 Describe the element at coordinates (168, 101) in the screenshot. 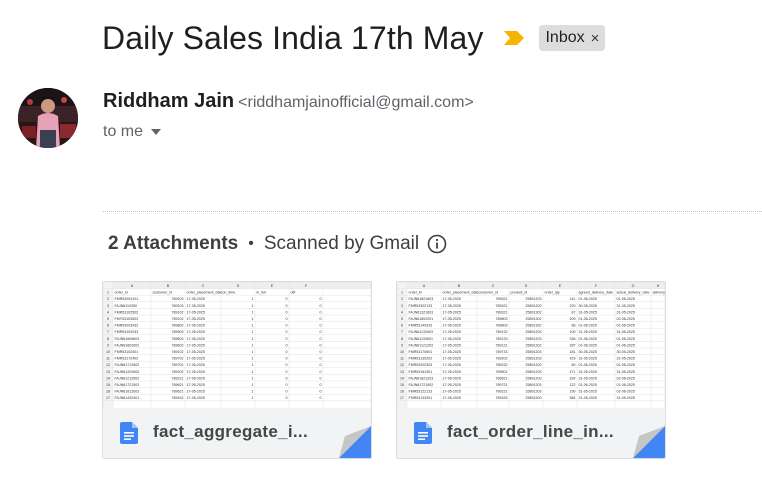

I see `sender-name: Riddham Jain` at that location.